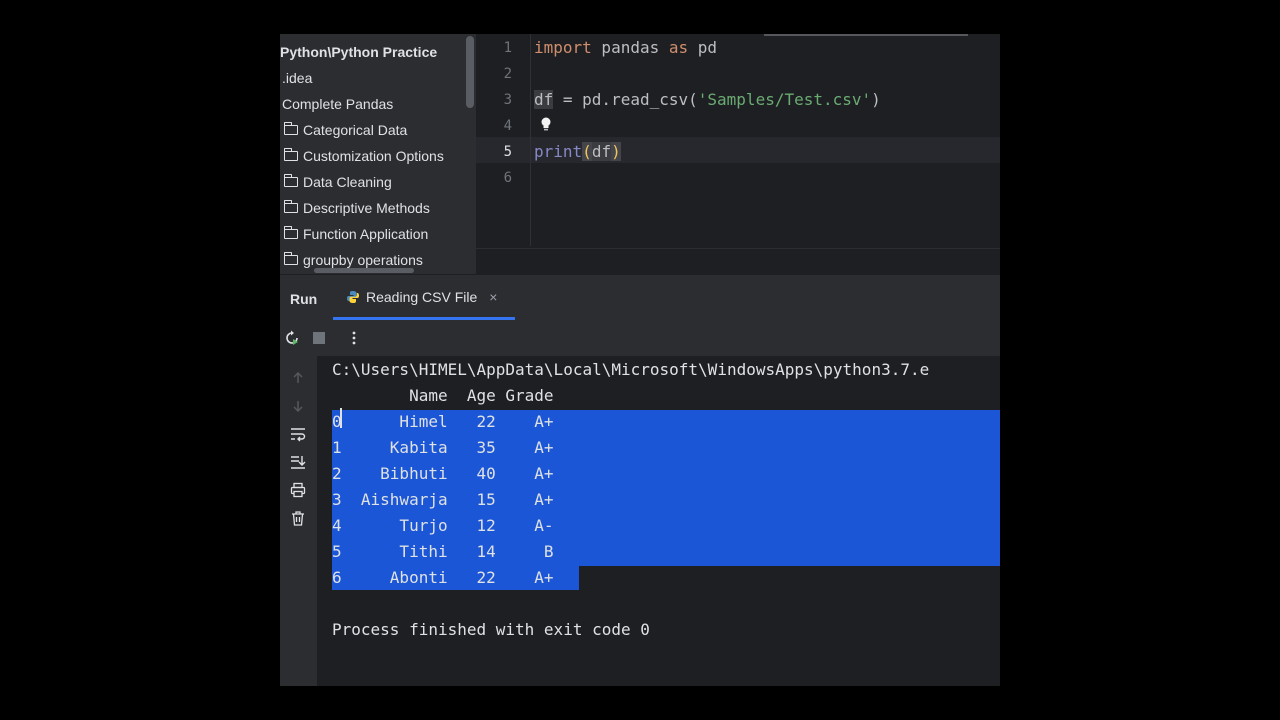 Image resolution: width=1280 pixels, height=720 pixels. I want to click on dataframe-row: 5 Tithi 14 B, so click(443, 551).